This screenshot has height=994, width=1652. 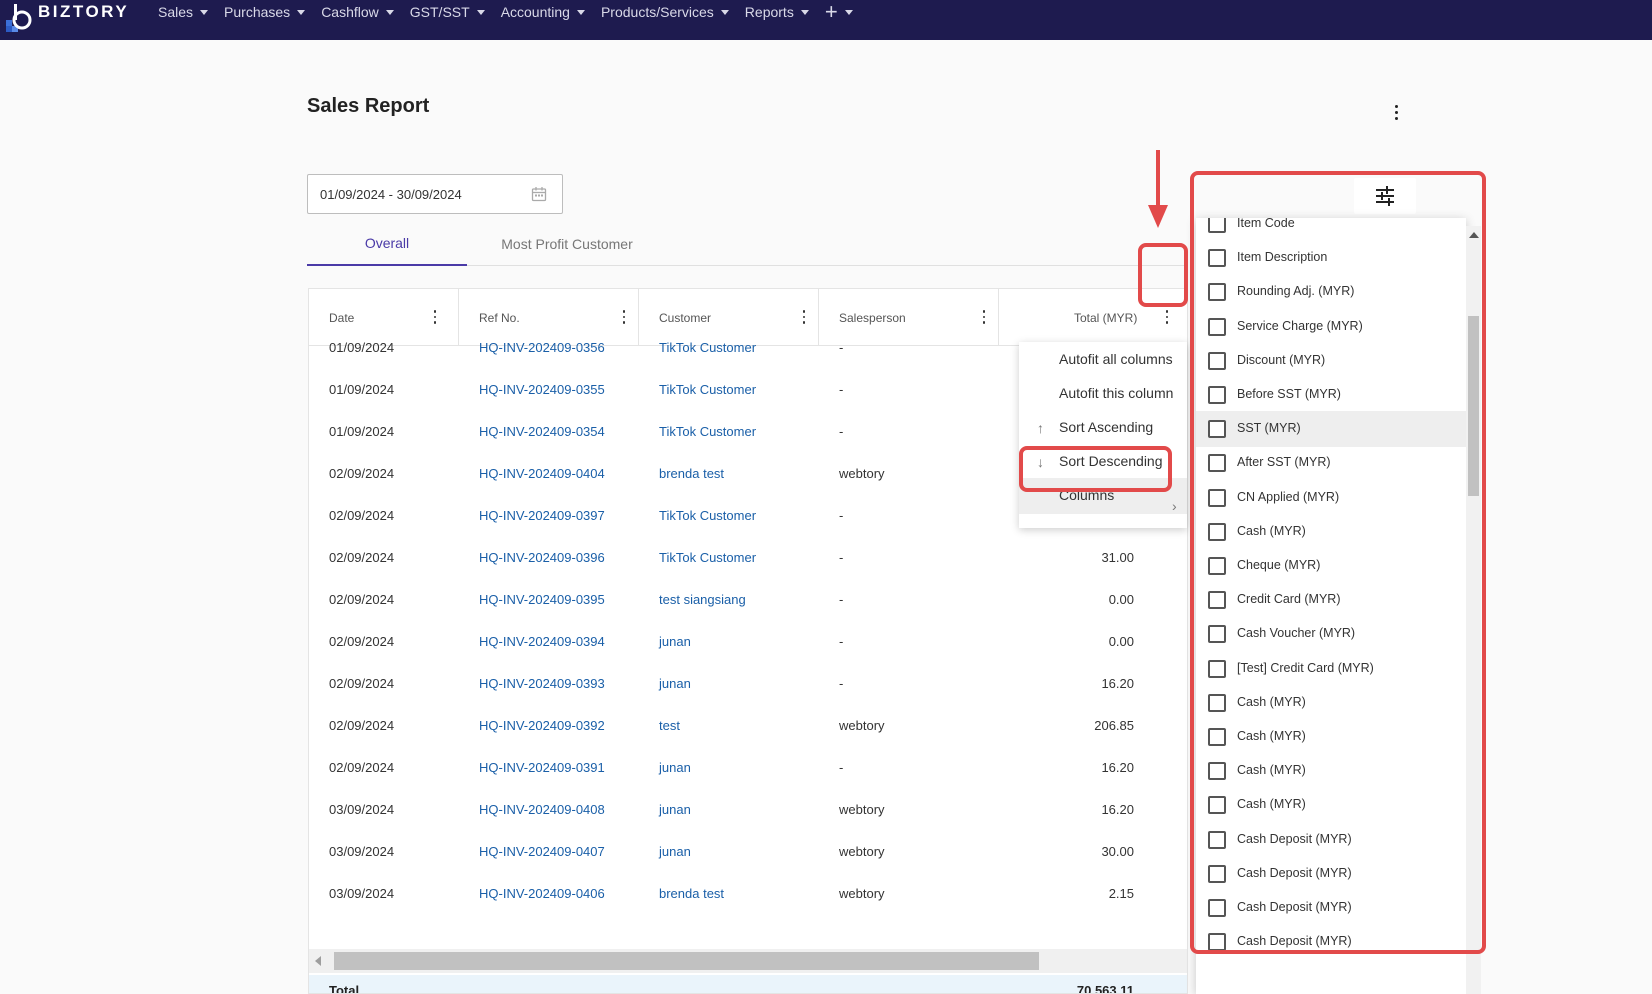 I want to click on menu-item-sort-descending: ↓ Sort Descending, so click(x=1103, y=462).